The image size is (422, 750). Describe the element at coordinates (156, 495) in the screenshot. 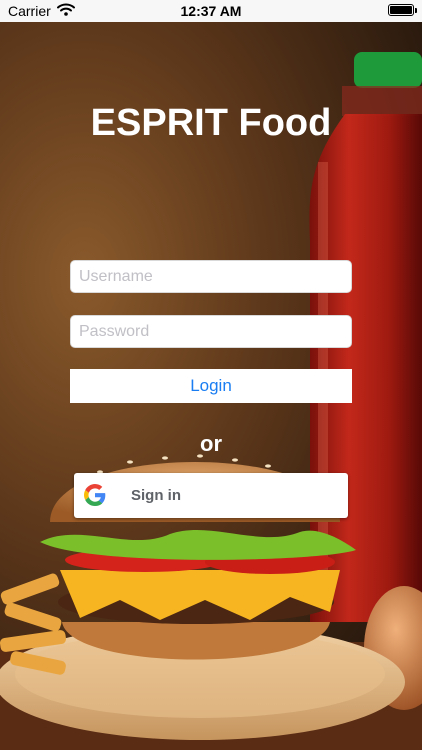

I see `google-sign-in-label: Sign in` at that location.